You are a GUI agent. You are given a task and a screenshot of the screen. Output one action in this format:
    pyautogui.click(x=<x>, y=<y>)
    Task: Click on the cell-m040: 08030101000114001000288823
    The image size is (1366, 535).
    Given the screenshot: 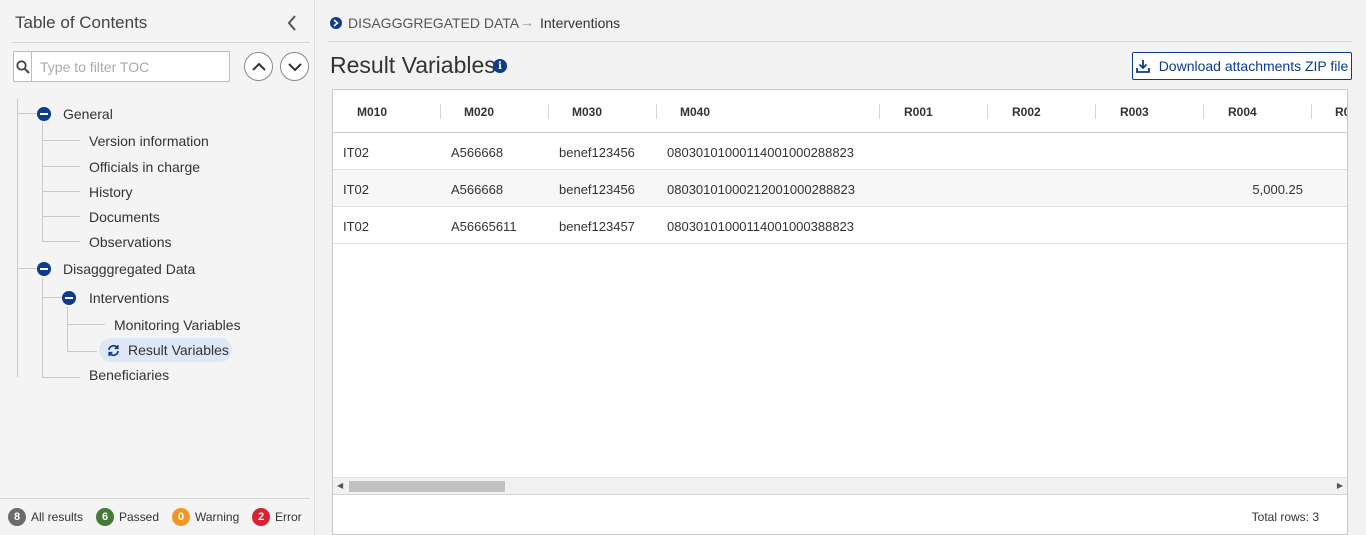 What is the action you would take?
    pyautogui.click(x=761, y=152)
    